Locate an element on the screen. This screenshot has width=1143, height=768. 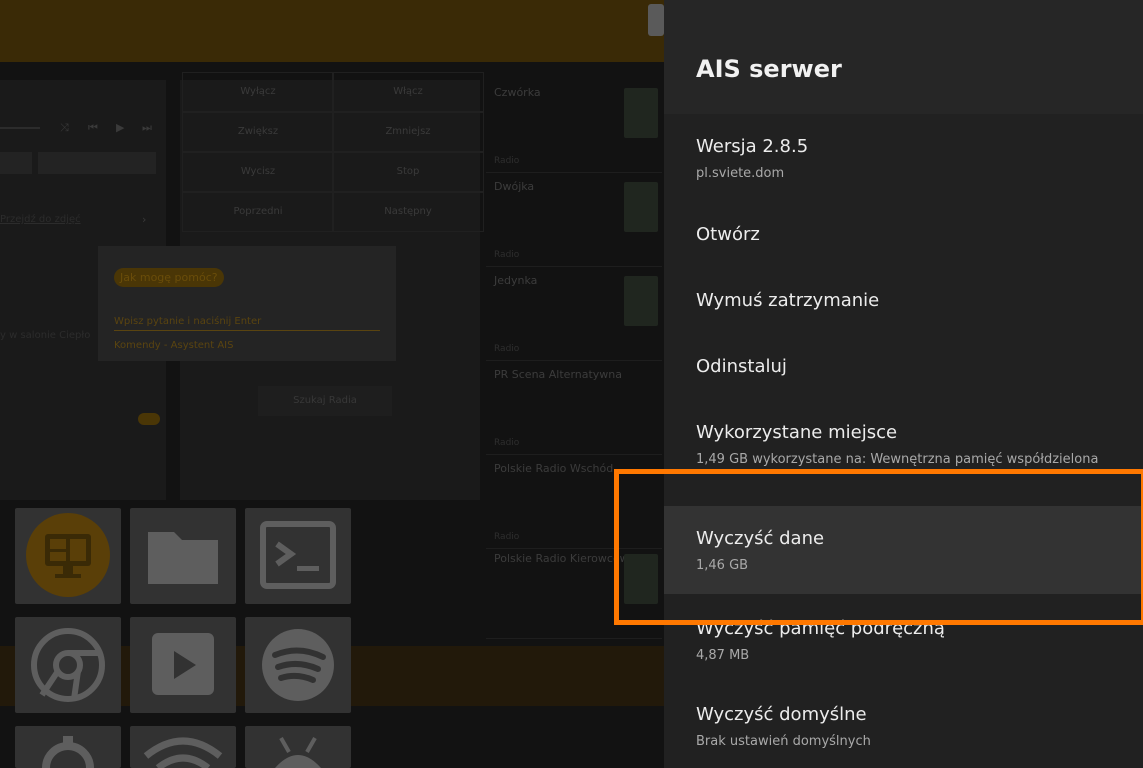
app-tile-terminal is located at coordinates (298, 556).